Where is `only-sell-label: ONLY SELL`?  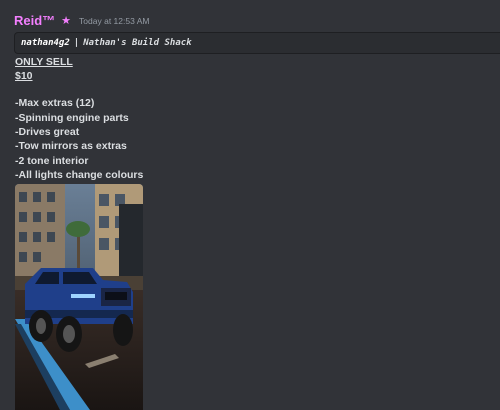 only-sell-label: ONLY SELL is located at coordinates (44, 62).